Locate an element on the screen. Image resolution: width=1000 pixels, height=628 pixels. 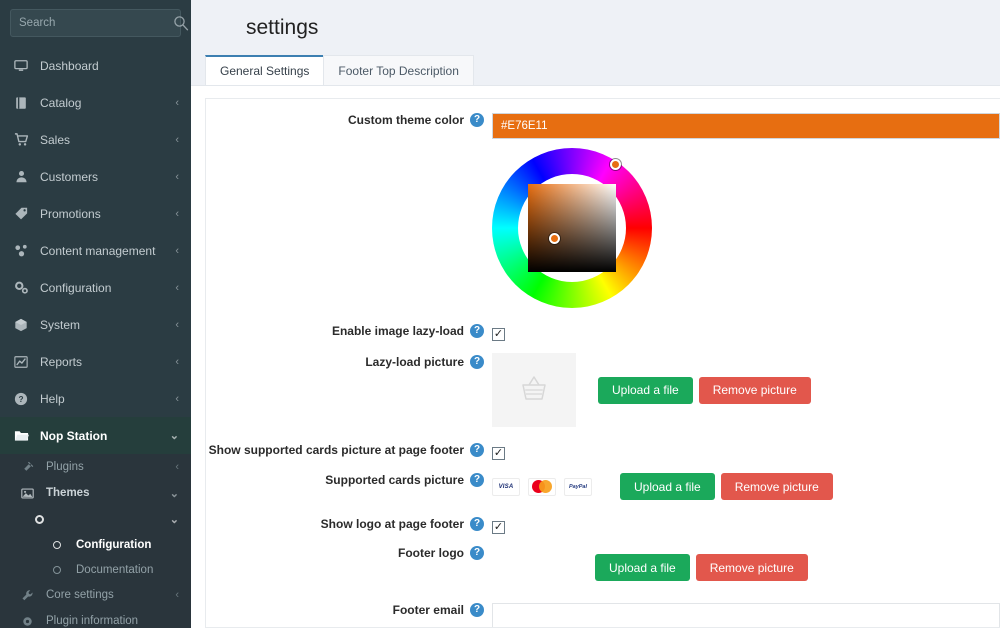
label-supported-cards-picture: Supported cards picture ? is located at coordinates (349, 480).